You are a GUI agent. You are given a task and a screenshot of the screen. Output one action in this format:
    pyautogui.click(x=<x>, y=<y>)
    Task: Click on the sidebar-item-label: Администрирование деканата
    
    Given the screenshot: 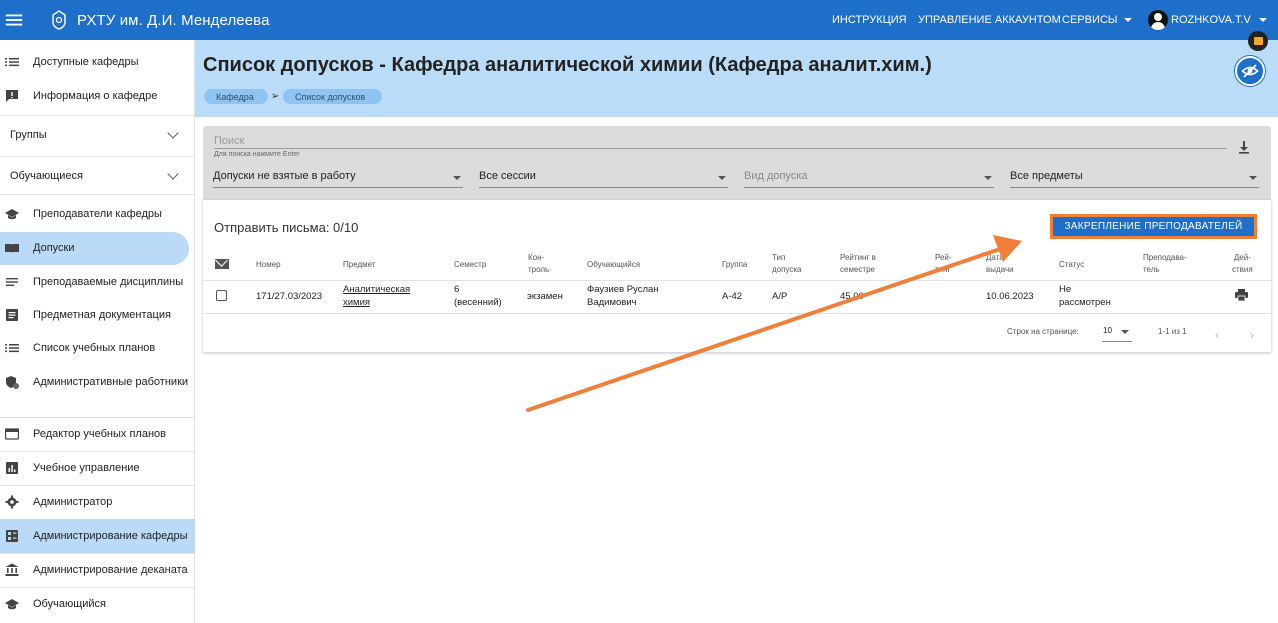 What is the action you would take?
    pyautogui.click(x=110, y=570)
    